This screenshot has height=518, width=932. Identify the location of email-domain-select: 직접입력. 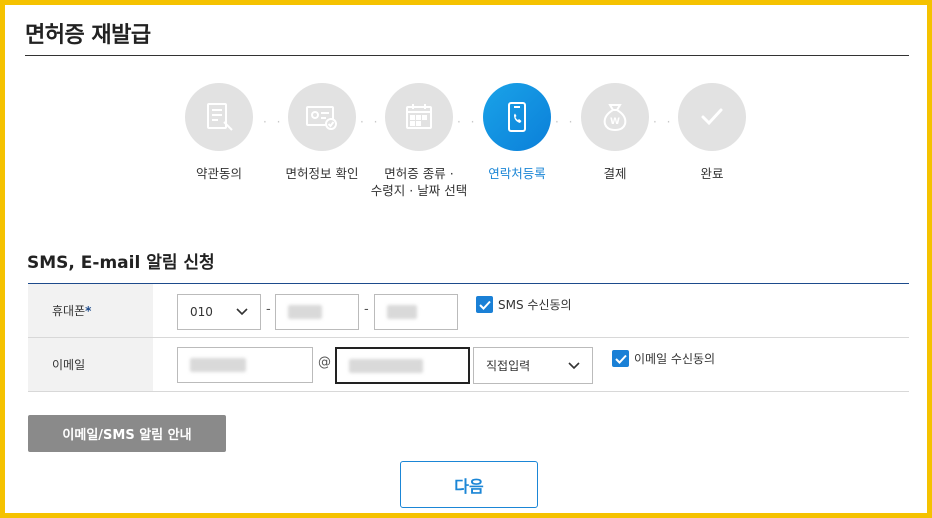
(533, 365).